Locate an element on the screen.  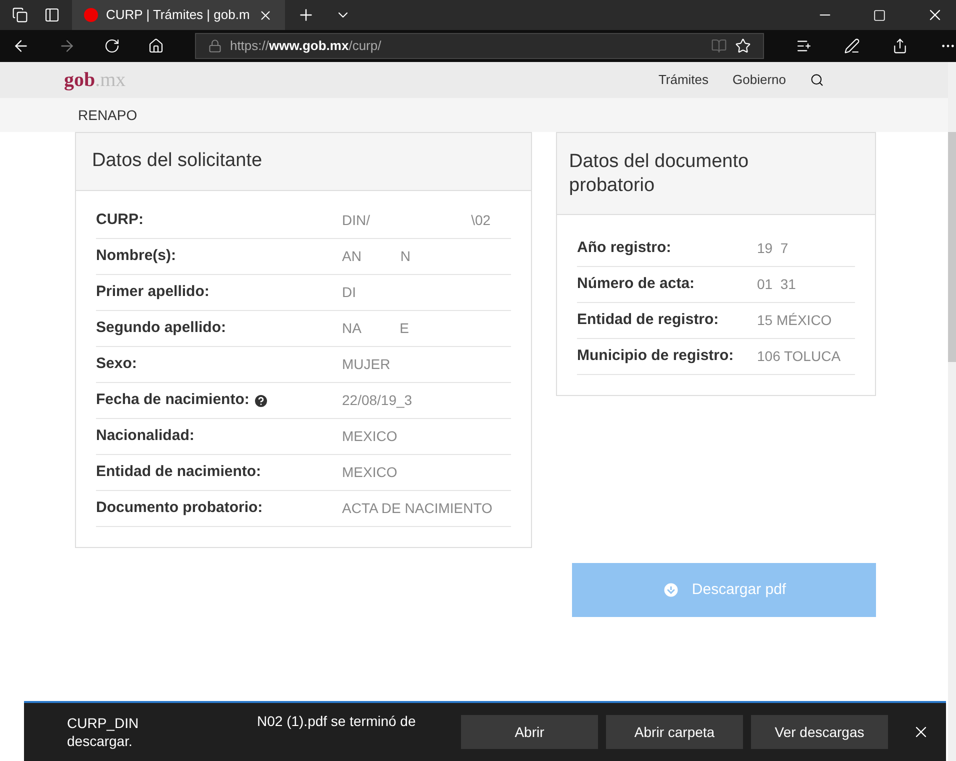
field-value: 01 31 is located at coordinates (777, 284).